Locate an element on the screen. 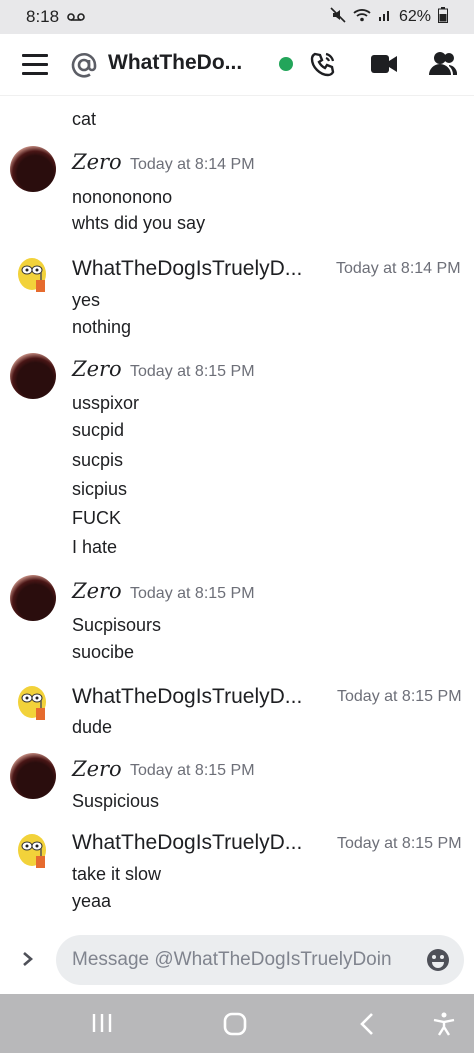  message-line: take it slow is located at coordinates (117, 874).